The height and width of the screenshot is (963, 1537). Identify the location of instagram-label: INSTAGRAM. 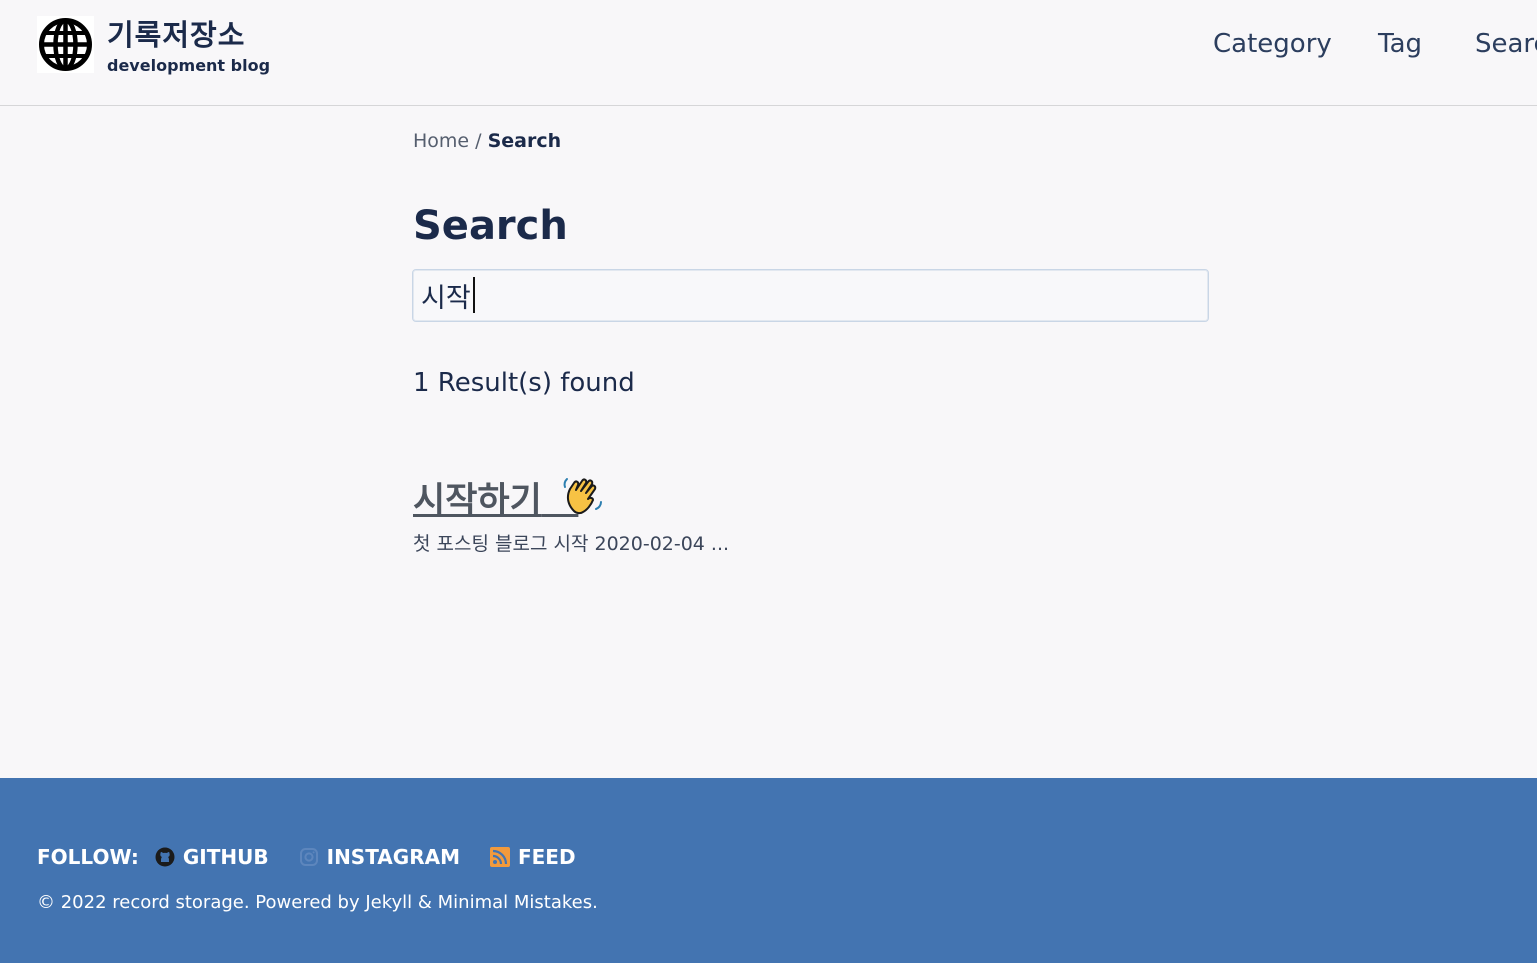
(393, 857).